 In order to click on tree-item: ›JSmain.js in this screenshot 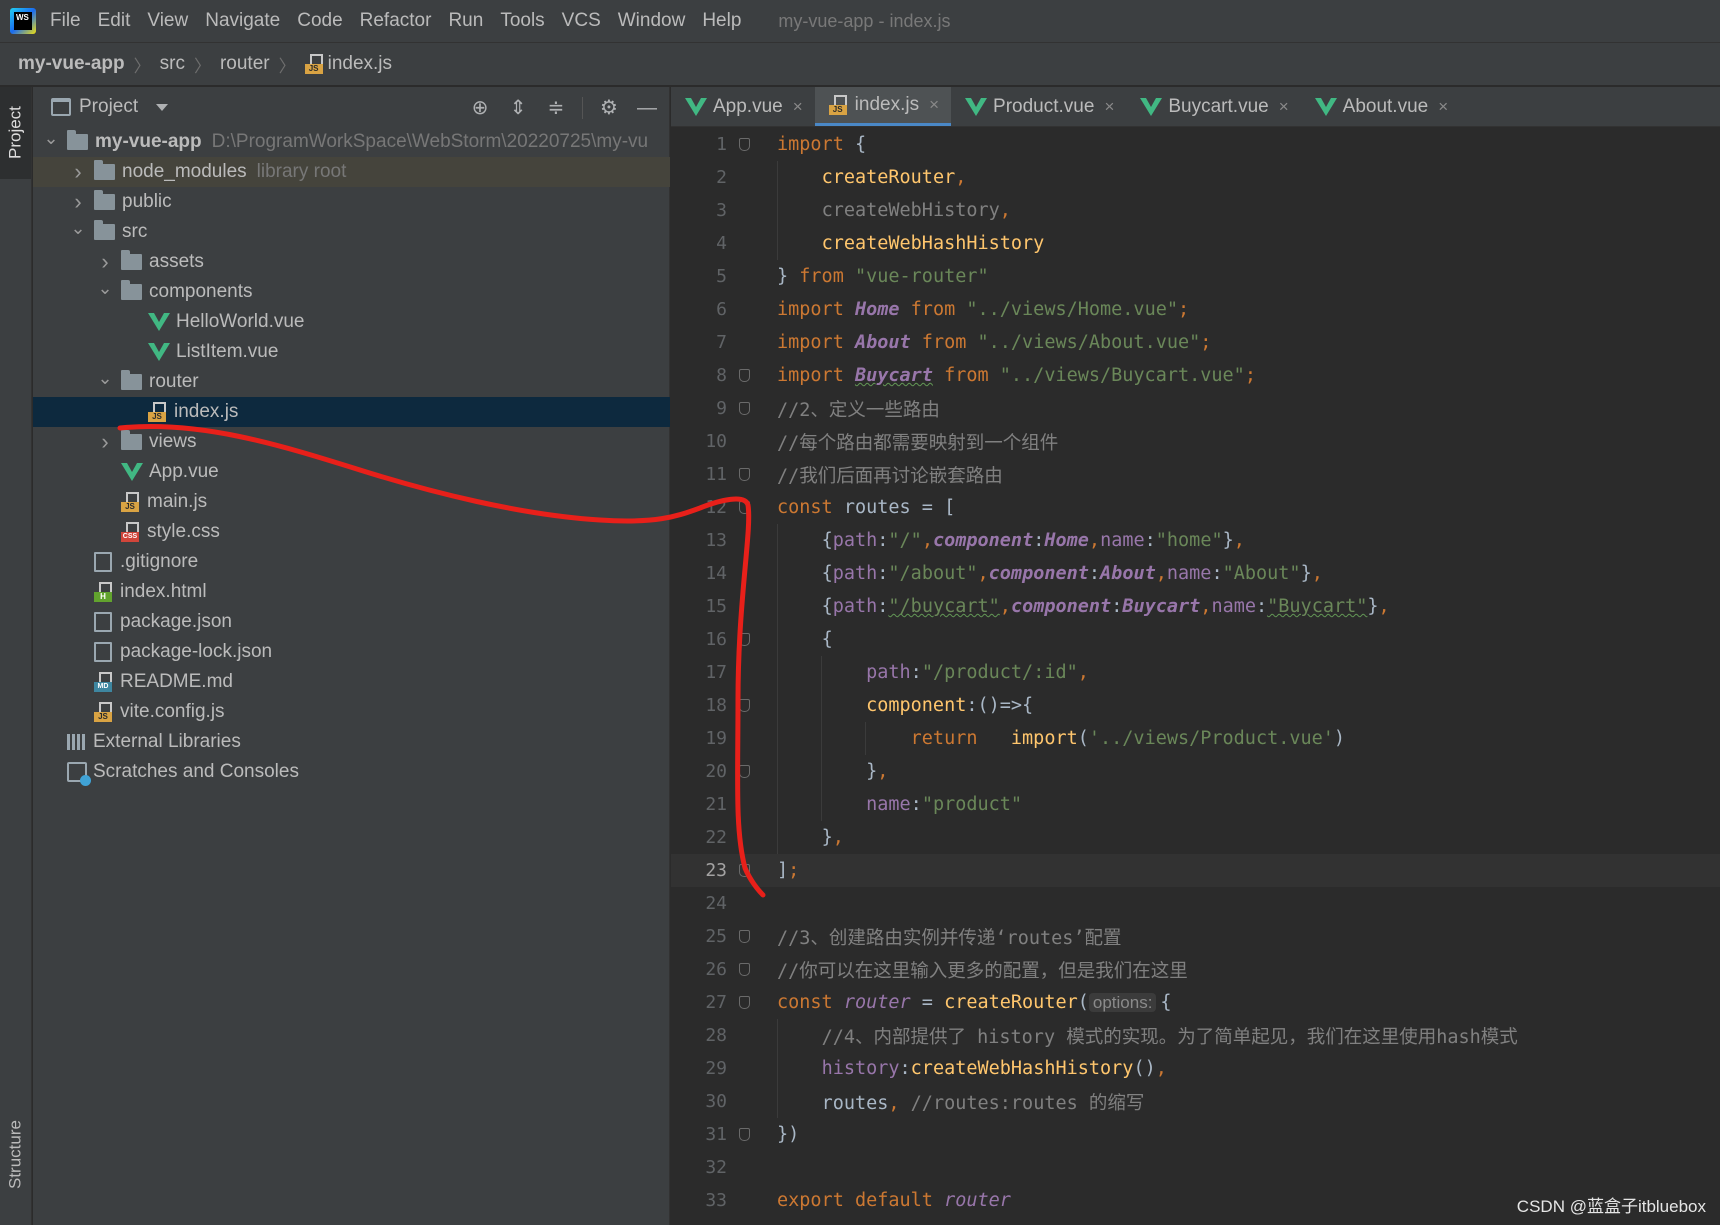, I will do `click(351, 502)`.